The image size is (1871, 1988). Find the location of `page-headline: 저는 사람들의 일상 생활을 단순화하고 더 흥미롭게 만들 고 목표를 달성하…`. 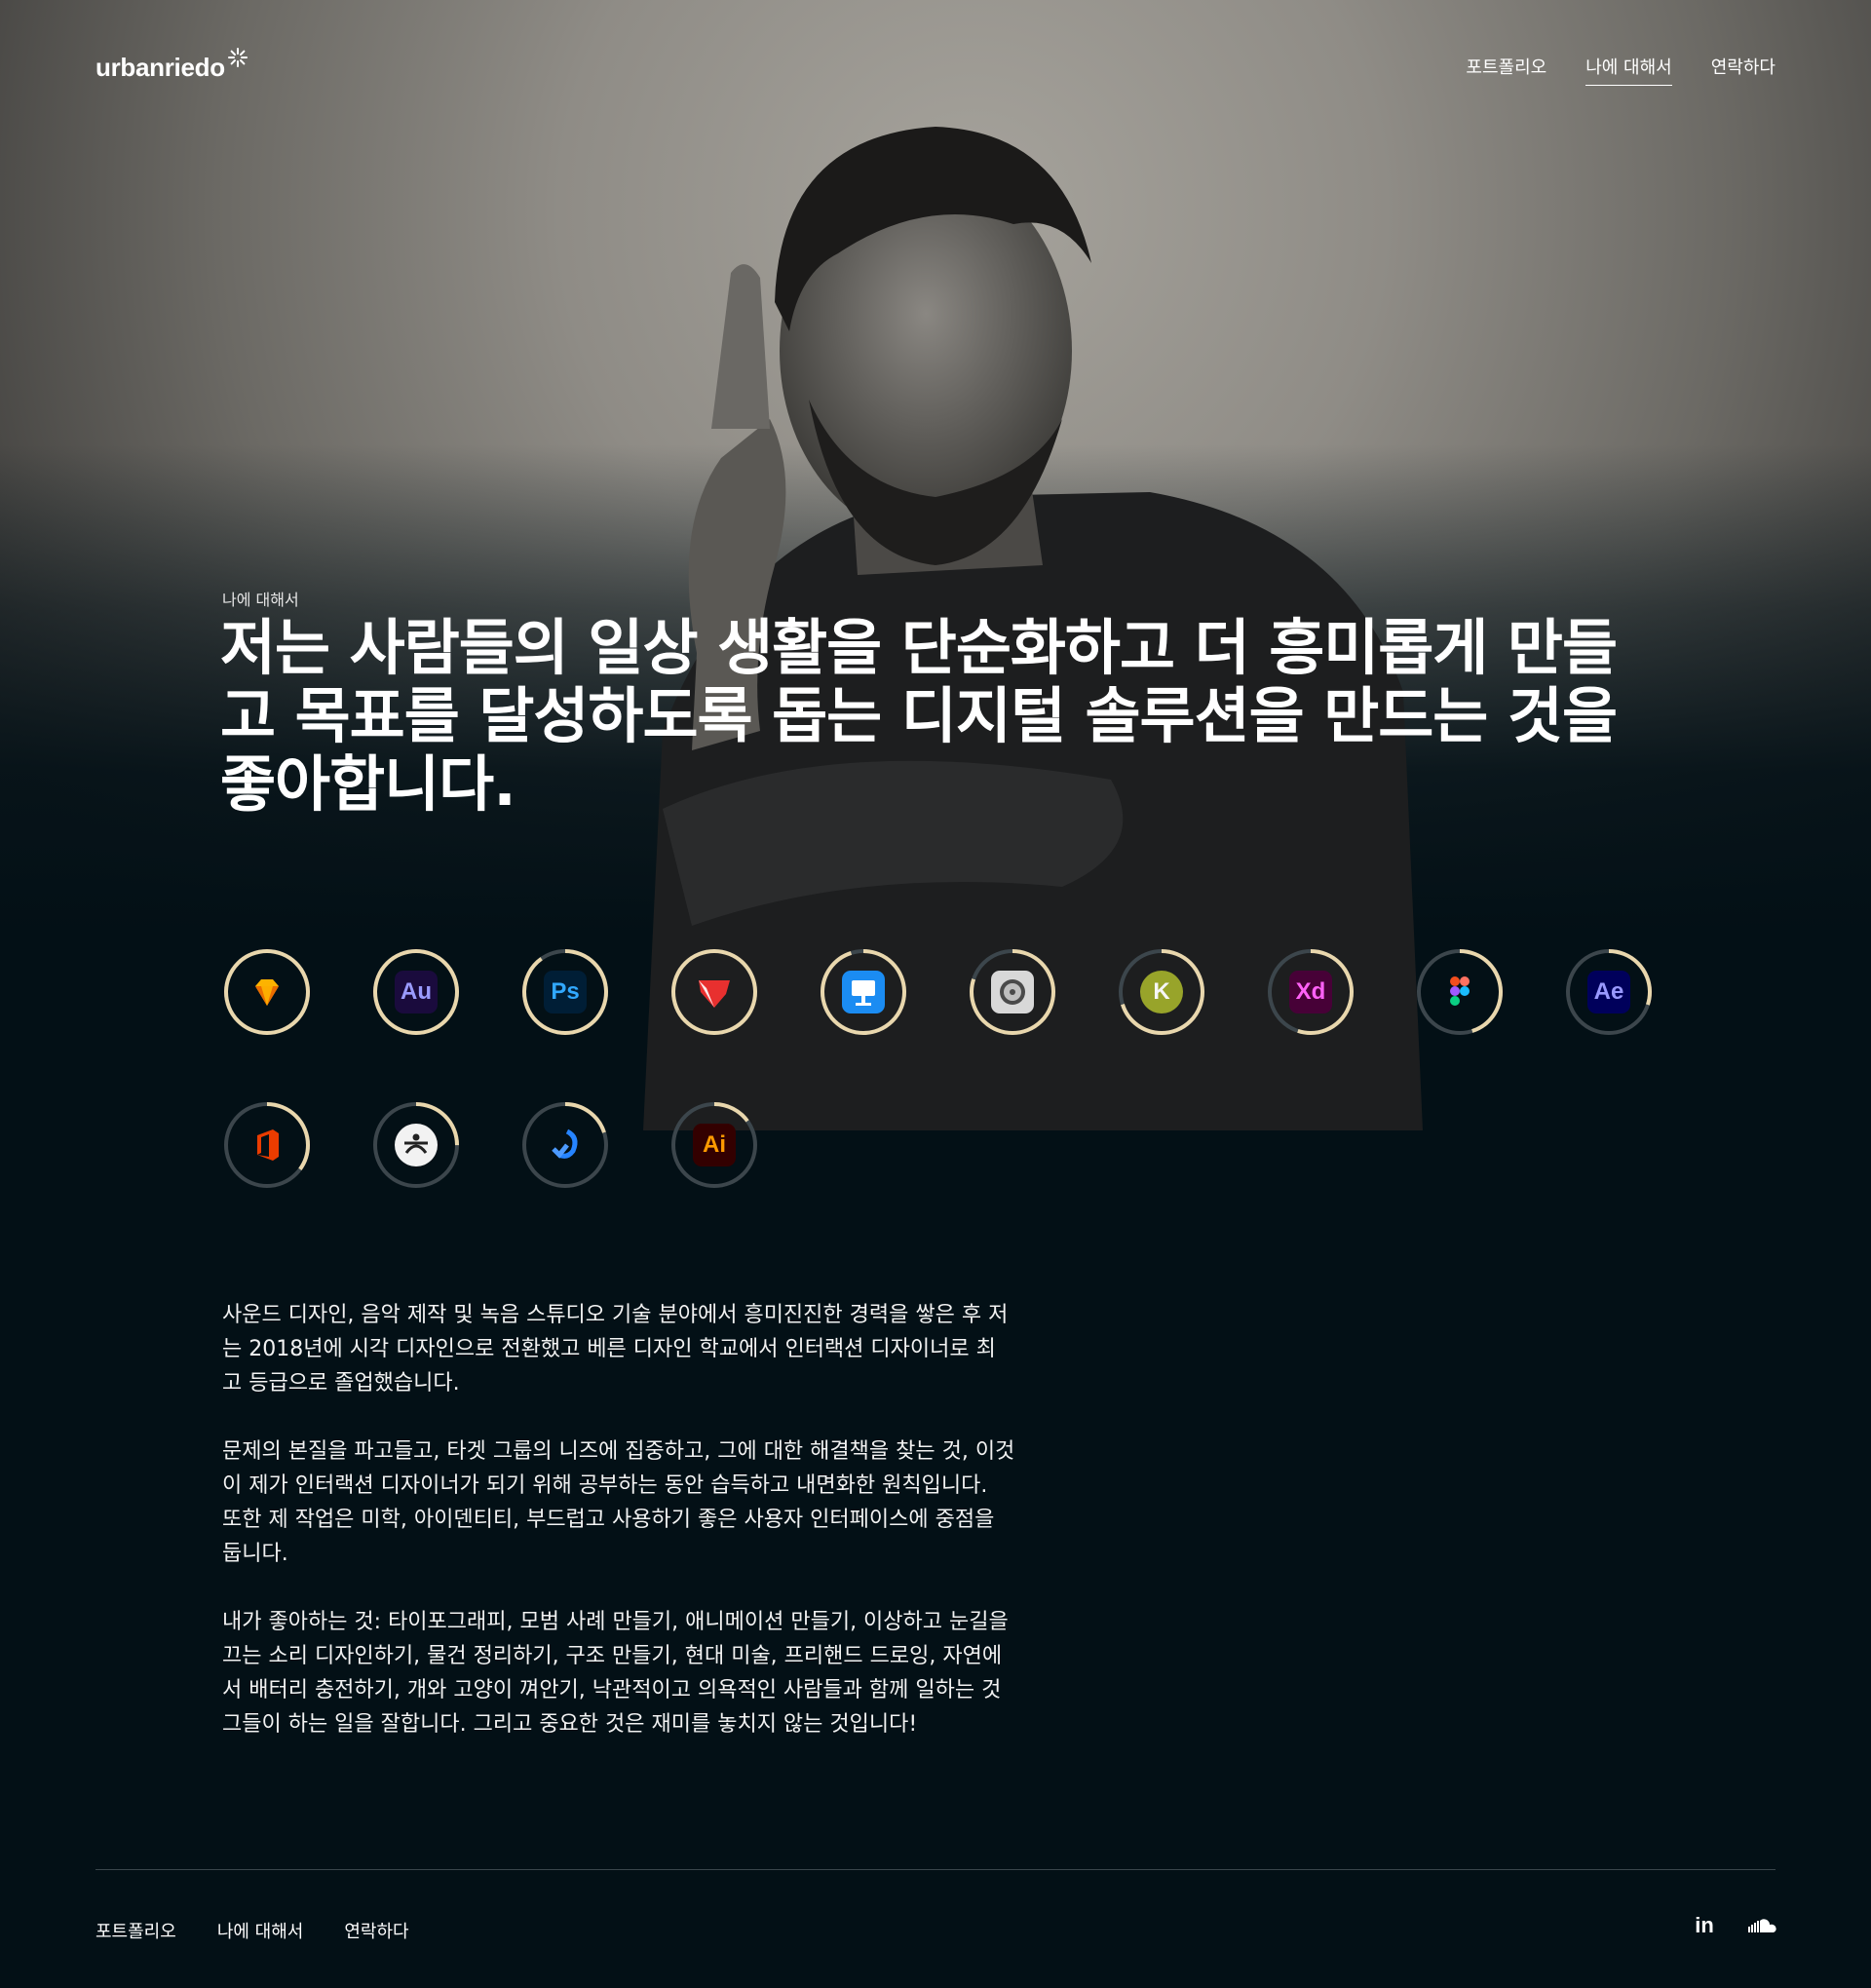

page-headline: 저는 사람들의 일상 생활을 단순화하고 더 흥미롭게 만들 고 목표를 달성하… is located at coordinates (931, 716).